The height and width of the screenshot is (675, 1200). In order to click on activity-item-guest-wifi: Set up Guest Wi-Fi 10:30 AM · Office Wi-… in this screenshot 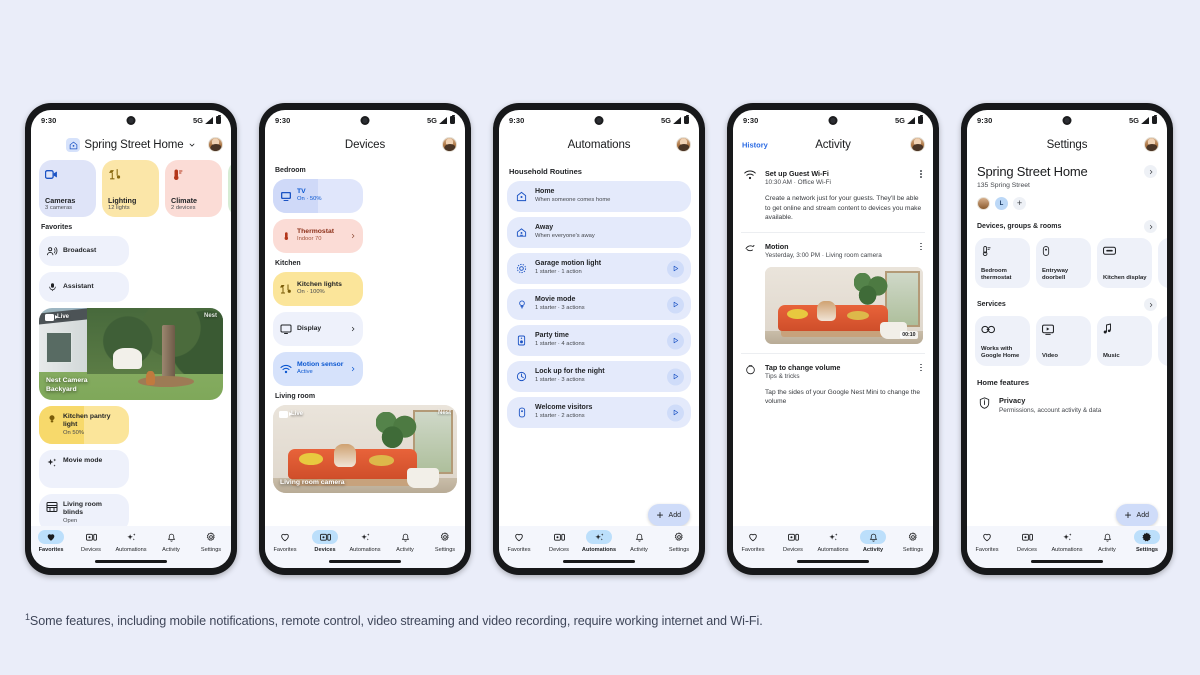, I will do `click(833, 196)`.